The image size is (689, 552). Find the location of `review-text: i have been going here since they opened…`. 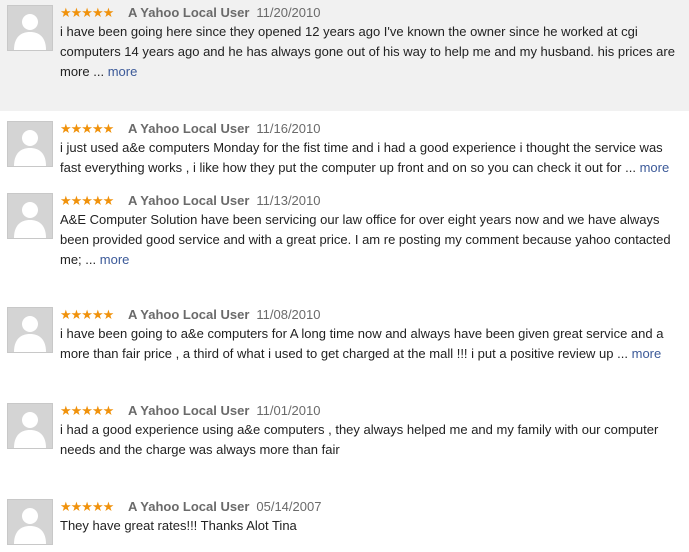

review-text: i have been going here since they opened… is located at coordinates (367, 51).